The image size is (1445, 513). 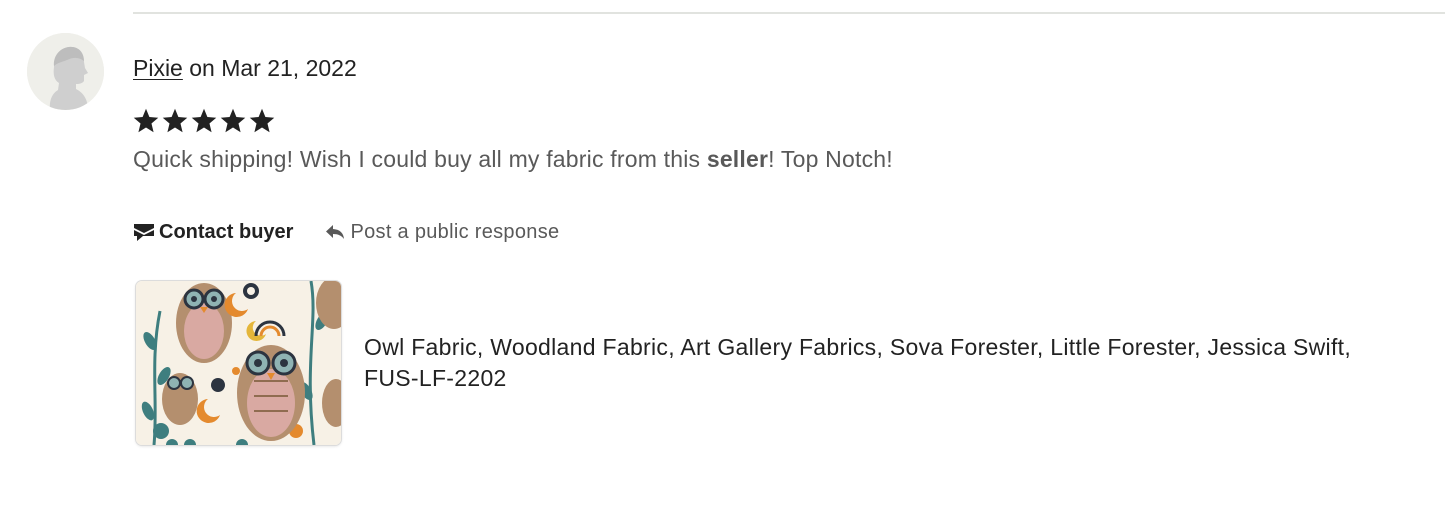 I want to click on review-text-highlight: seller, so click(x=737, y=159).